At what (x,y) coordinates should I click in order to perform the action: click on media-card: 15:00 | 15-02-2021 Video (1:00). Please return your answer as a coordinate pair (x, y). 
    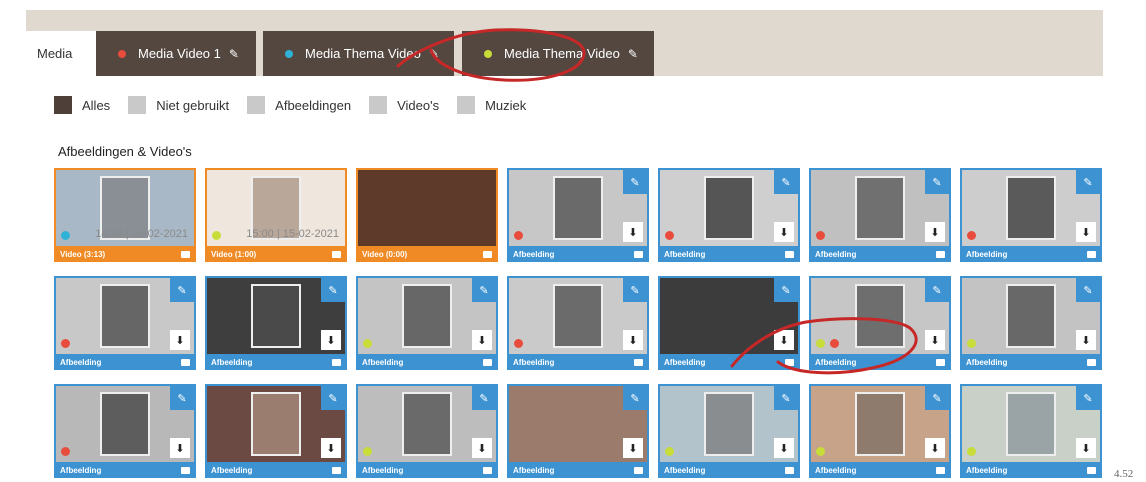
    Looking at the image, I should click on (276, 215).